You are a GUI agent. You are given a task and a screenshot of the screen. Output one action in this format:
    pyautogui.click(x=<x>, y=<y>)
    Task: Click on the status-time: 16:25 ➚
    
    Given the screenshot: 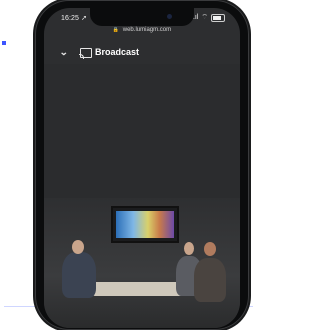 What is the action you would take?
    pyautogui.click(x=74, y=18)
    